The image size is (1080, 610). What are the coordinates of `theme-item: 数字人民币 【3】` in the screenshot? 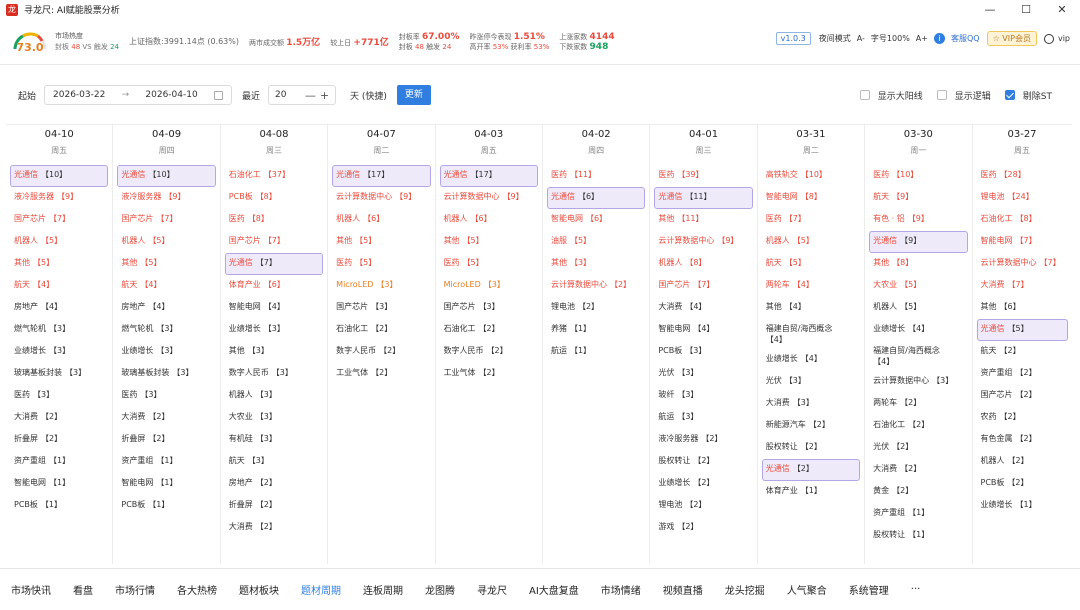 It's located at (274, 374).